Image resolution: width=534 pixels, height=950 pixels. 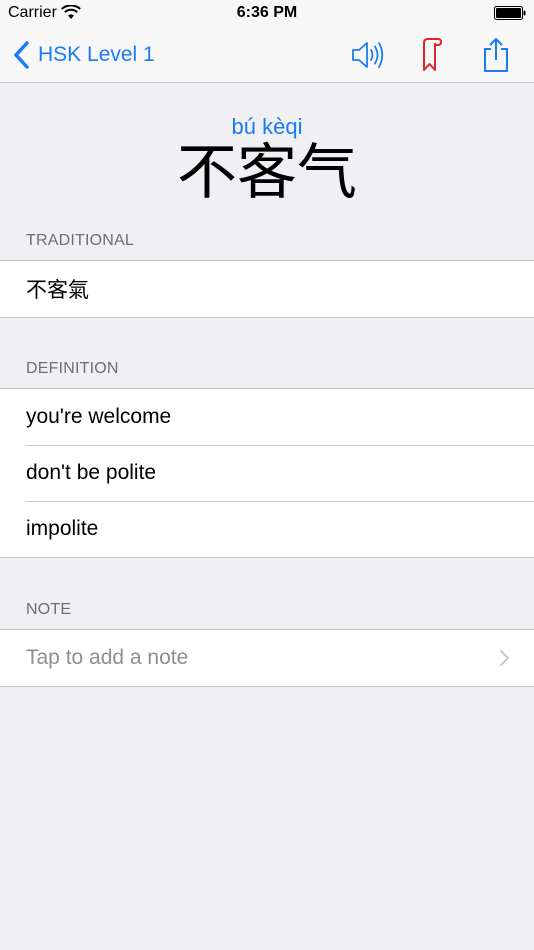 I want to click on back-button: HSK Level 1, so click(x=83, y=55).